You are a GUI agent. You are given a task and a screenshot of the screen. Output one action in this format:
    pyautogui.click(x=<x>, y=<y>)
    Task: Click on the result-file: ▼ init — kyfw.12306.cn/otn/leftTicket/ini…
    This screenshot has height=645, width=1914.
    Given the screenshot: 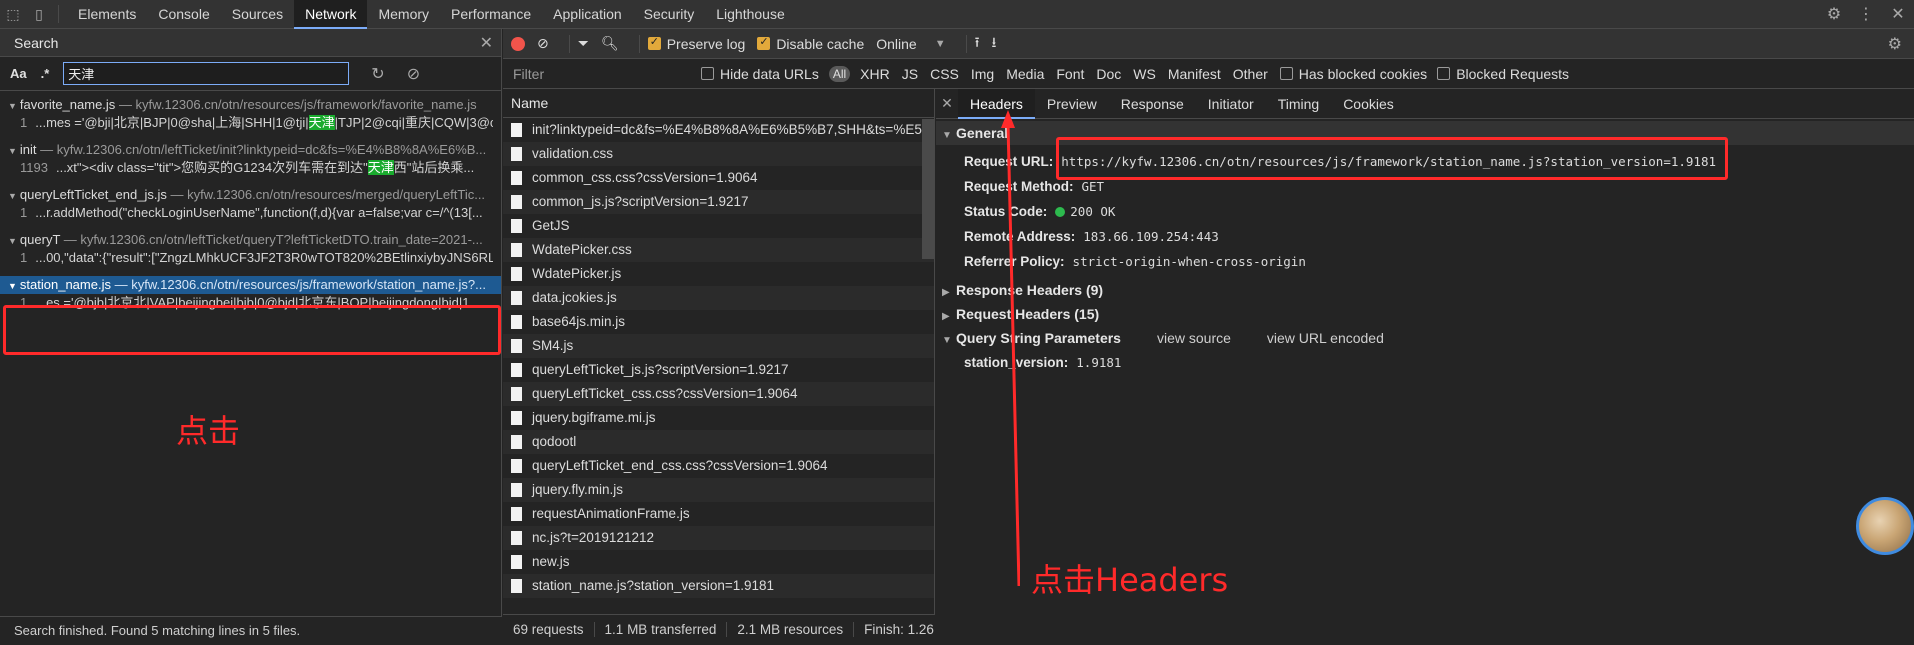 What is the action you would take?
    pyautogui.click(x=250, y=150)
    